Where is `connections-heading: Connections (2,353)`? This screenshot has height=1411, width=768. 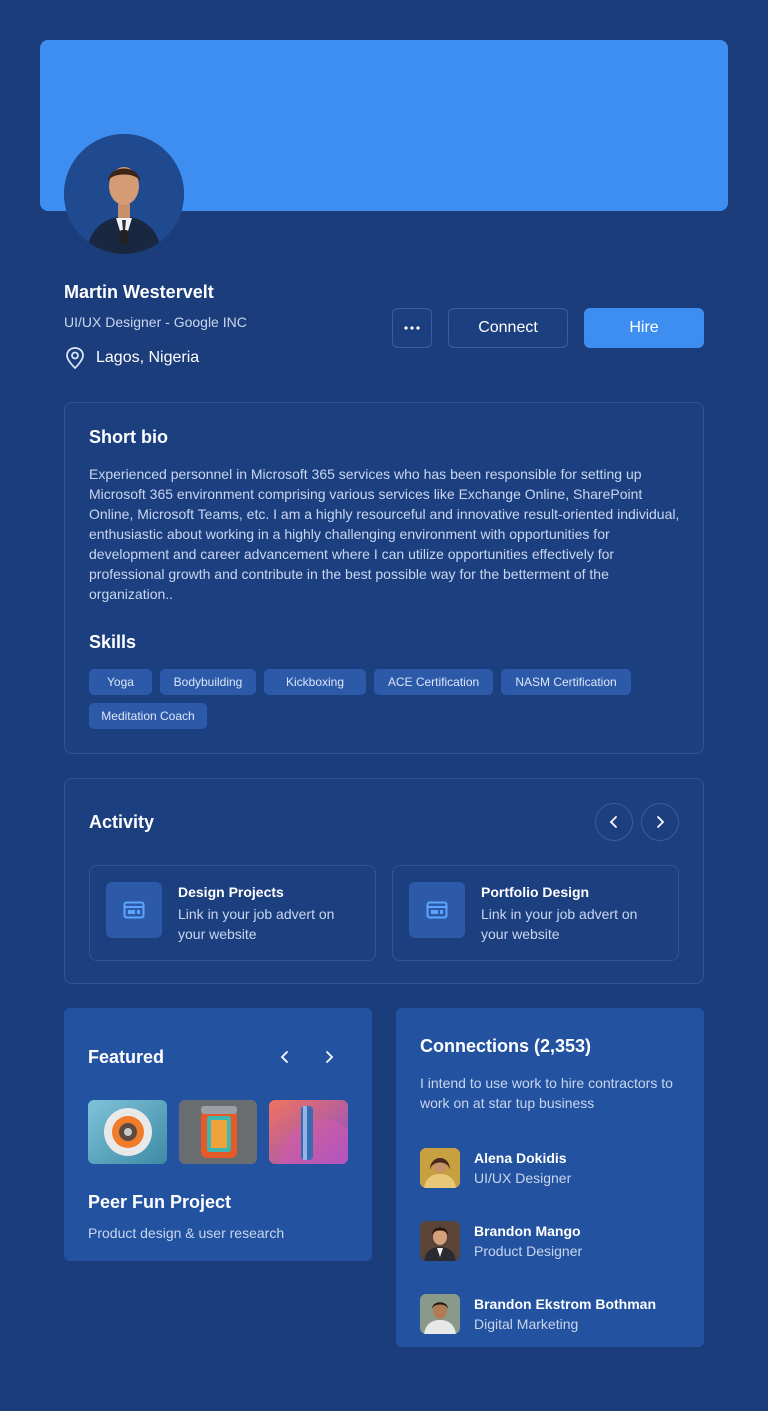
connections-heading: Connections (2,353) is located at coordinates (506, 1046).